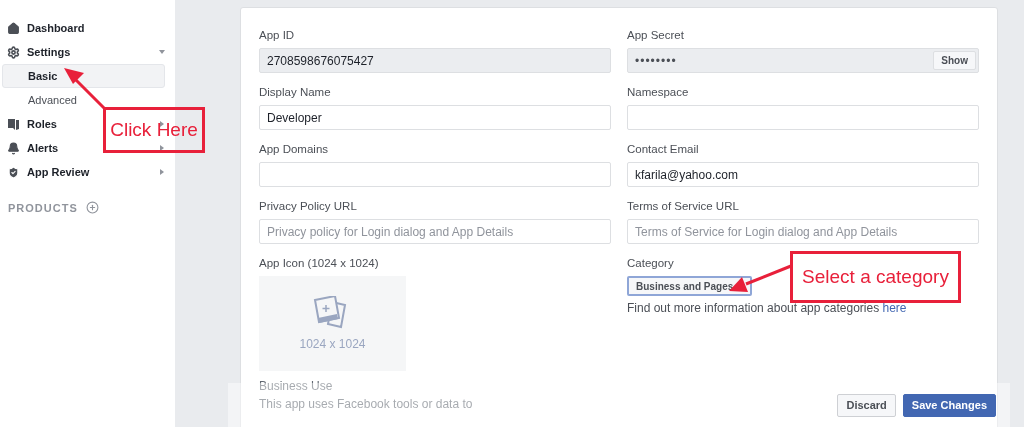 Image resolution: width=1024 pixels, height=427 pixels. What do you see at coordinates (803, 60) in the screenshot?
I see `secret-field: •••••••• Show` at bounding box center [803, 60].